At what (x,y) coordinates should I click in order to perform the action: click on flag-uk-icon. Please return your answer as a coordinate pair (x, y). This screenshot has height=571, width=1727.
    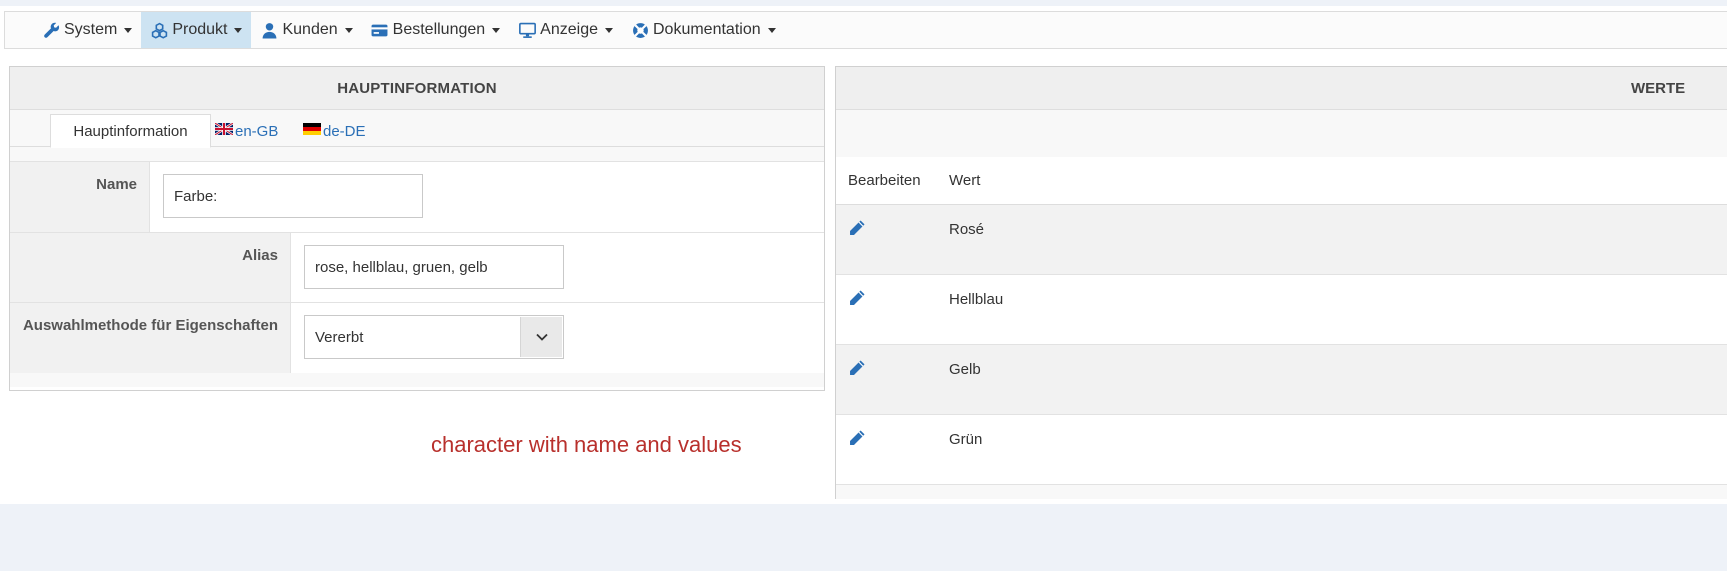
    Looking at the image, I should click on (224, 129).